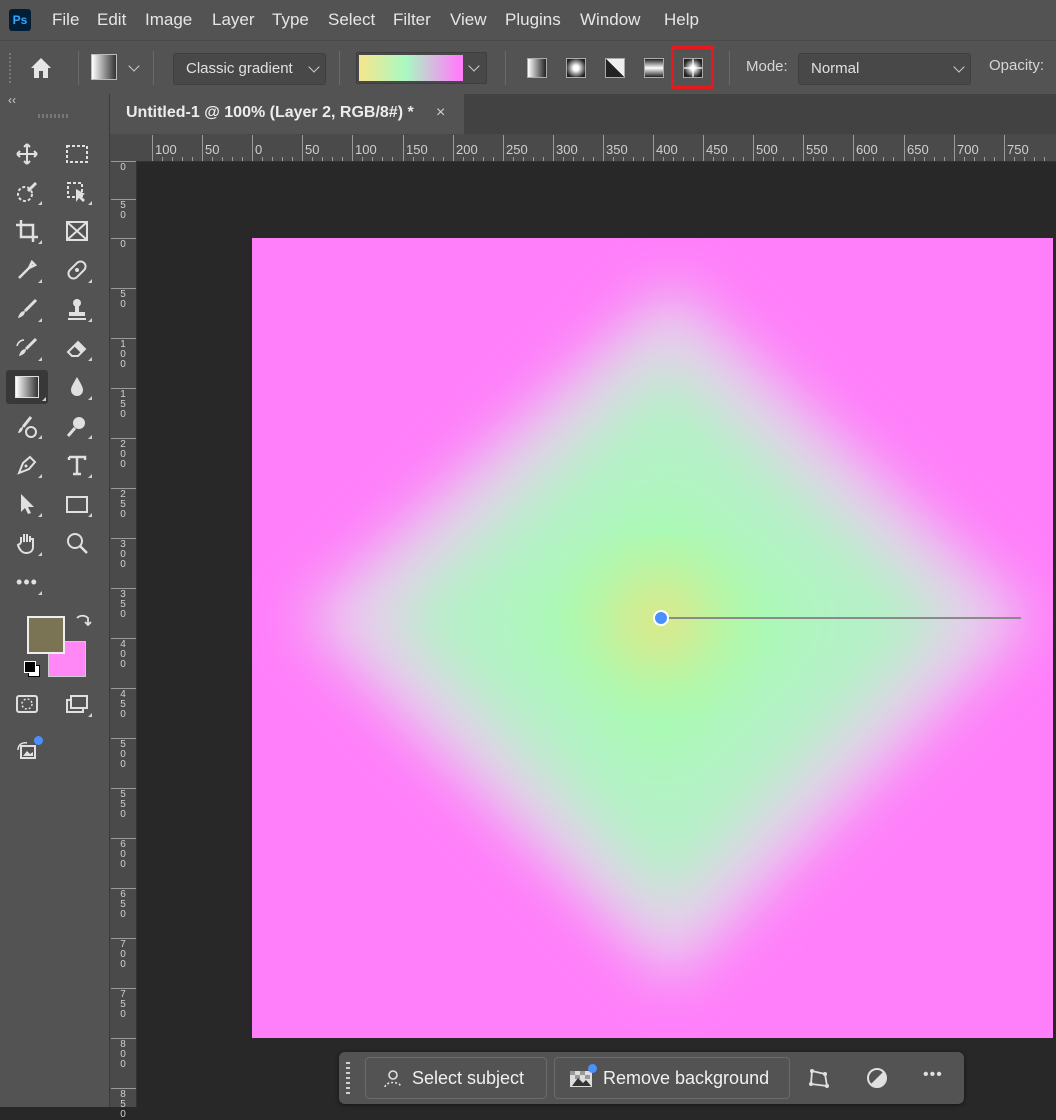 The height and width of the screenshot is (1120, 1056). What do you see at coordinates (672, 1078) in the screenshot?
I see `remove-background-button: Remove background` at bounding box center [672, 1078].